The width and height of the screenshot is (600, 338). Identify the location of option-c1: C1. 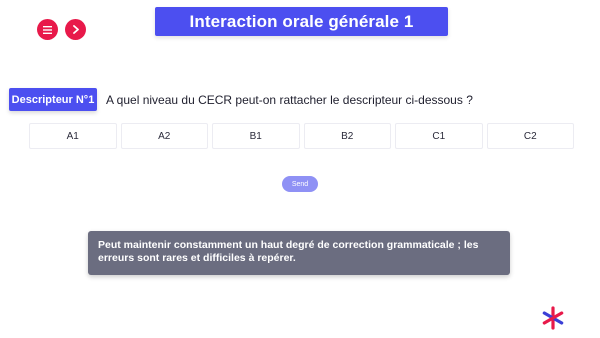
(439, 136).